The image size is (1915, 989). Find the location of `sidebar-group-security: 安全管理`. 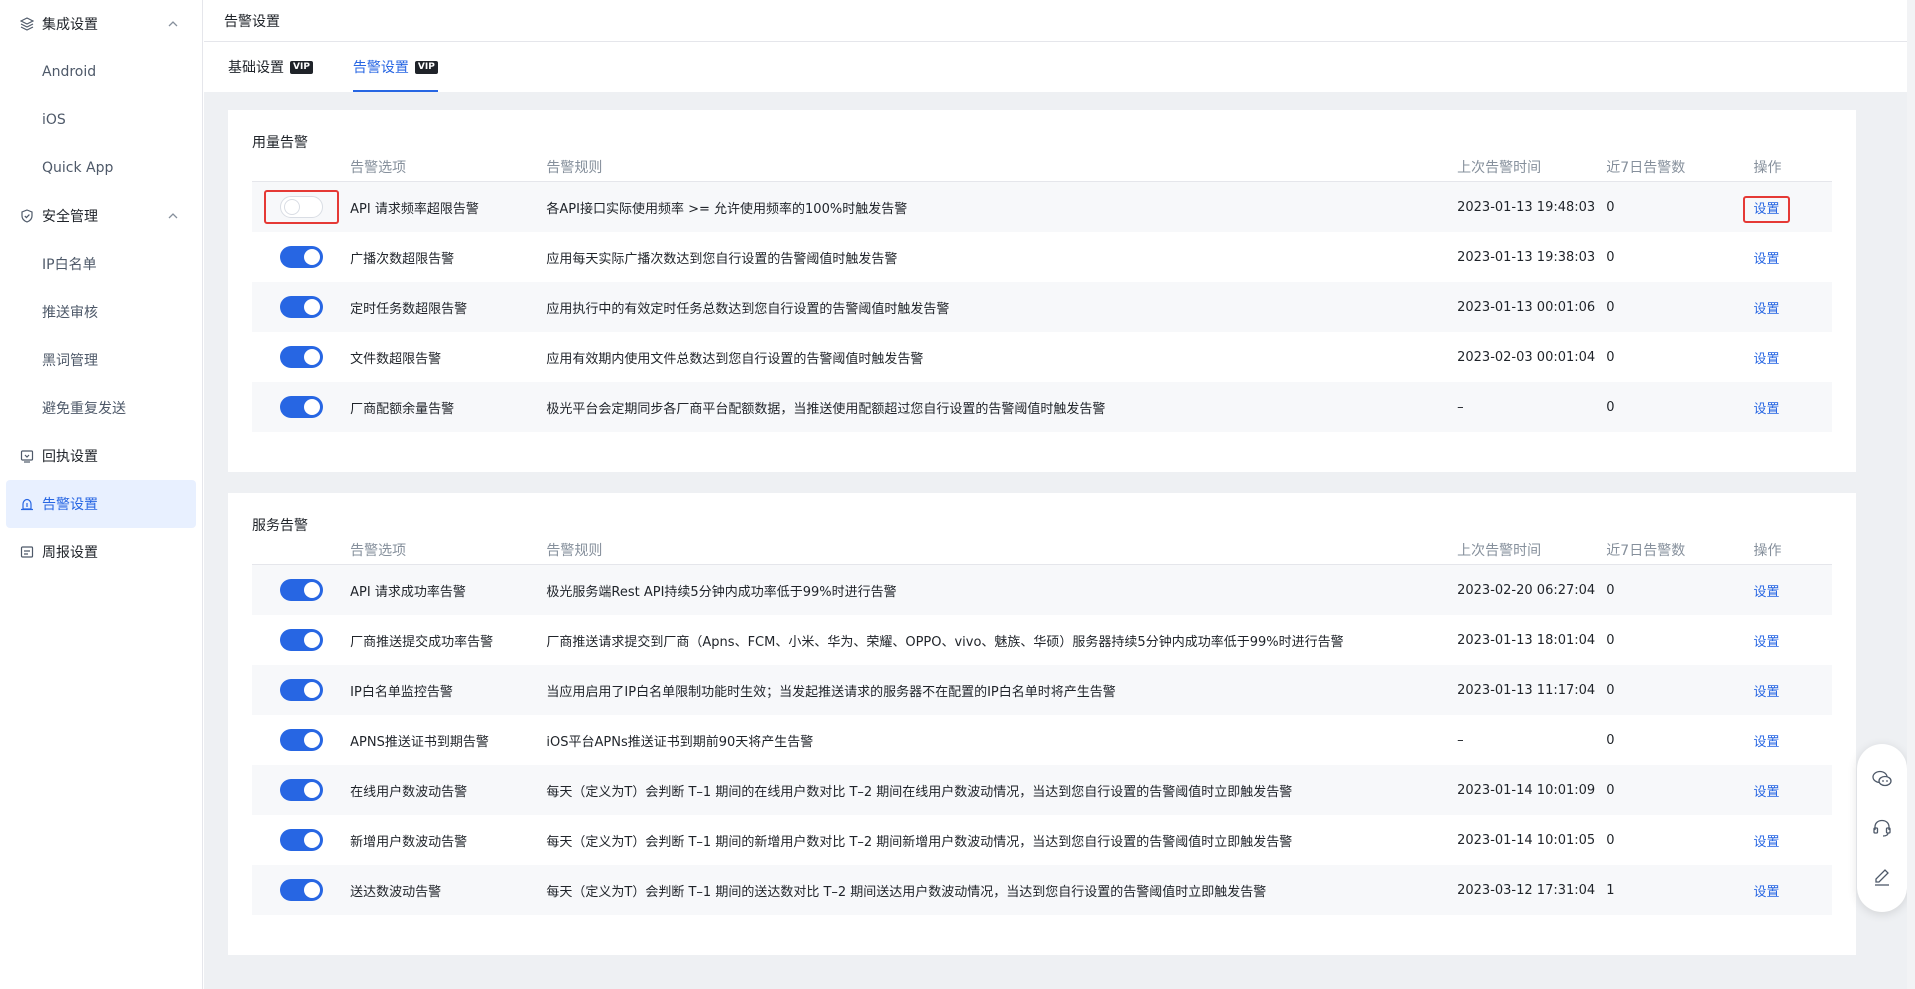

sidebar-group-security: 安全管理 is located at coordinates (101, 216).